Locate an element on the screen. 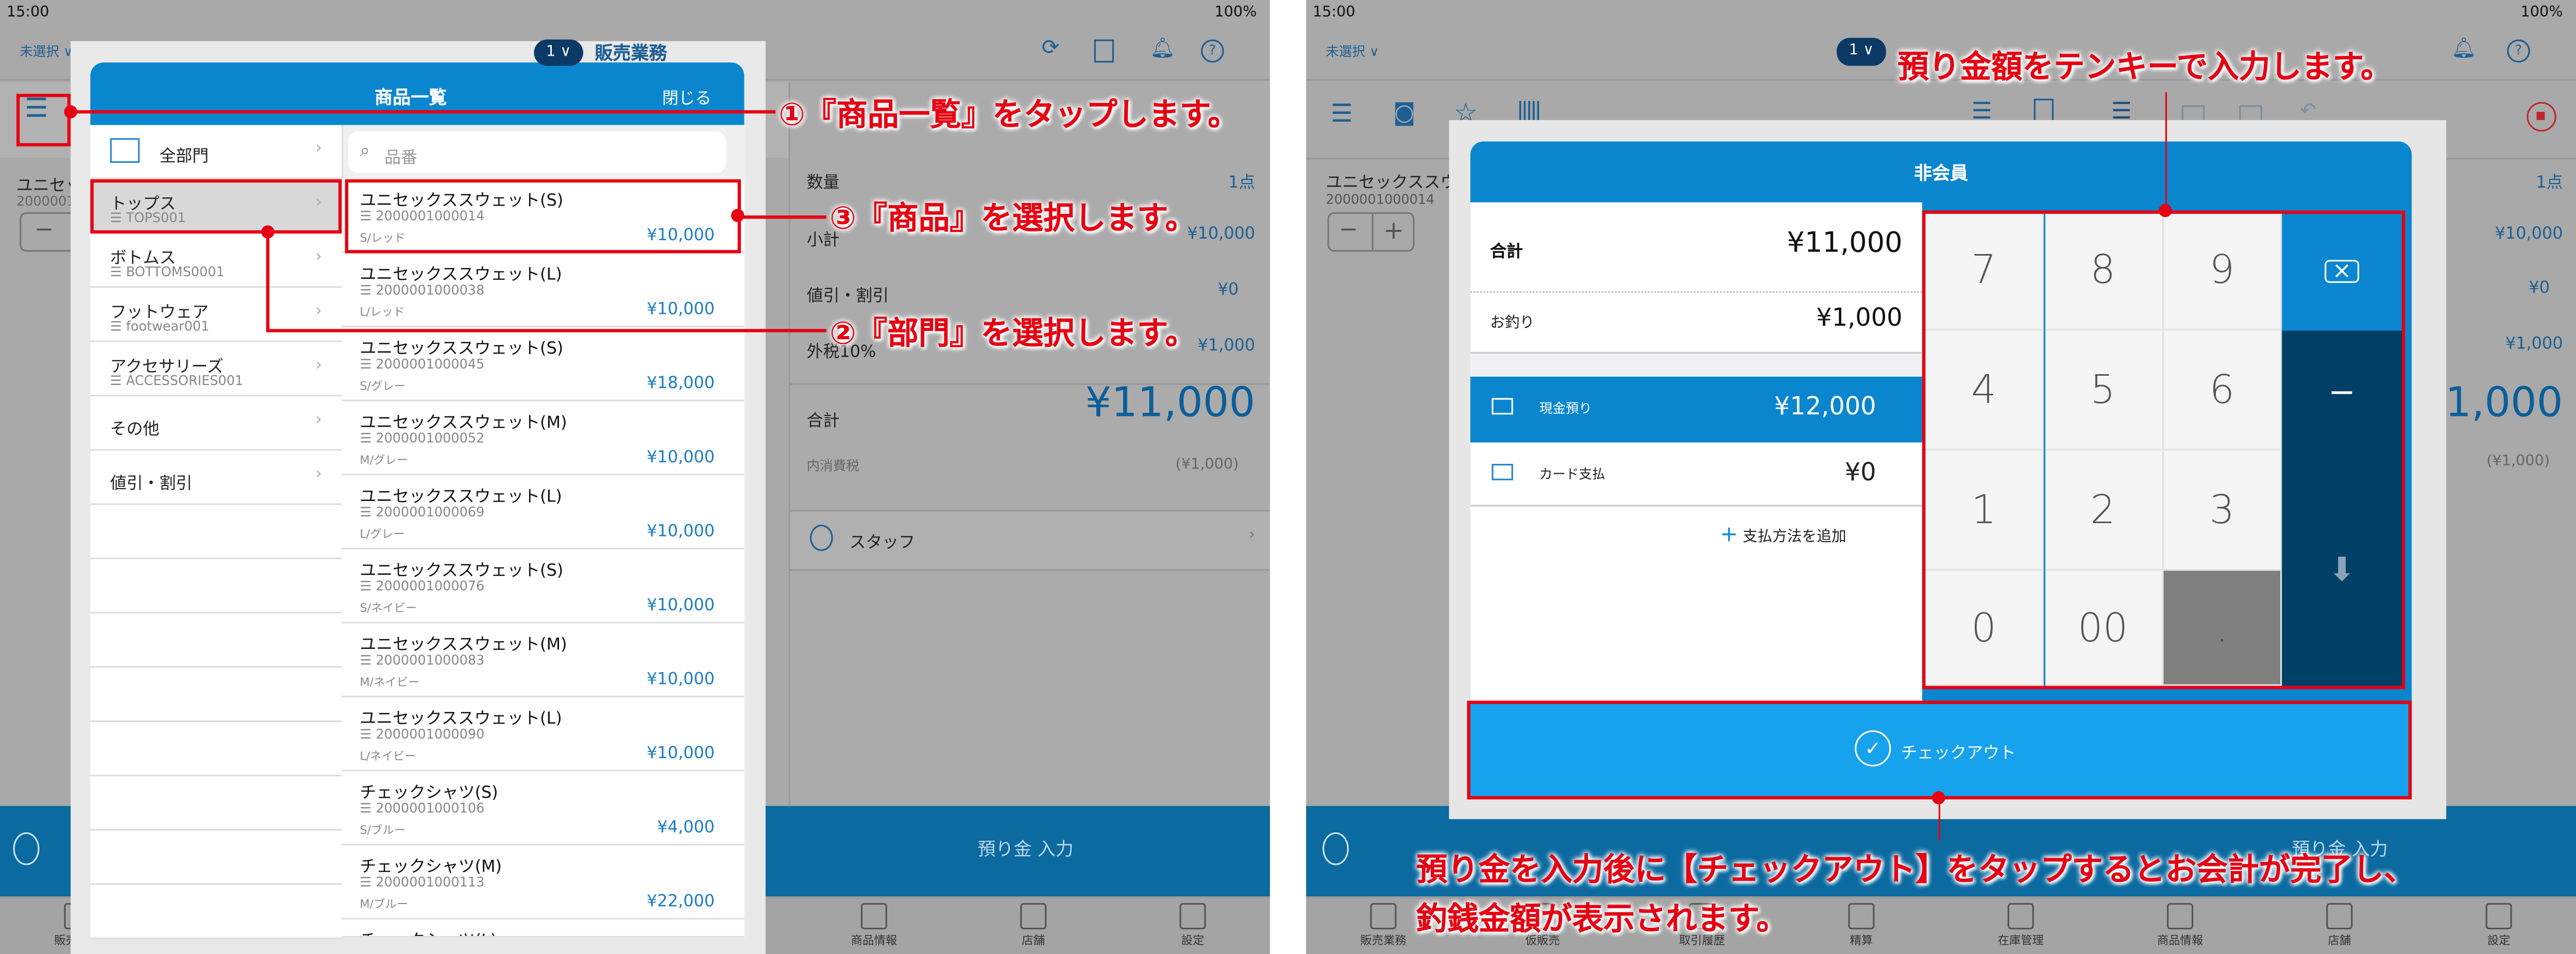 The height and width of the screenshot is (954, 2576). product-item: チェックシャツ(S) ☰ 2000001000106 S/ブルー ¥4,000 is located at coordinates (543, 808).